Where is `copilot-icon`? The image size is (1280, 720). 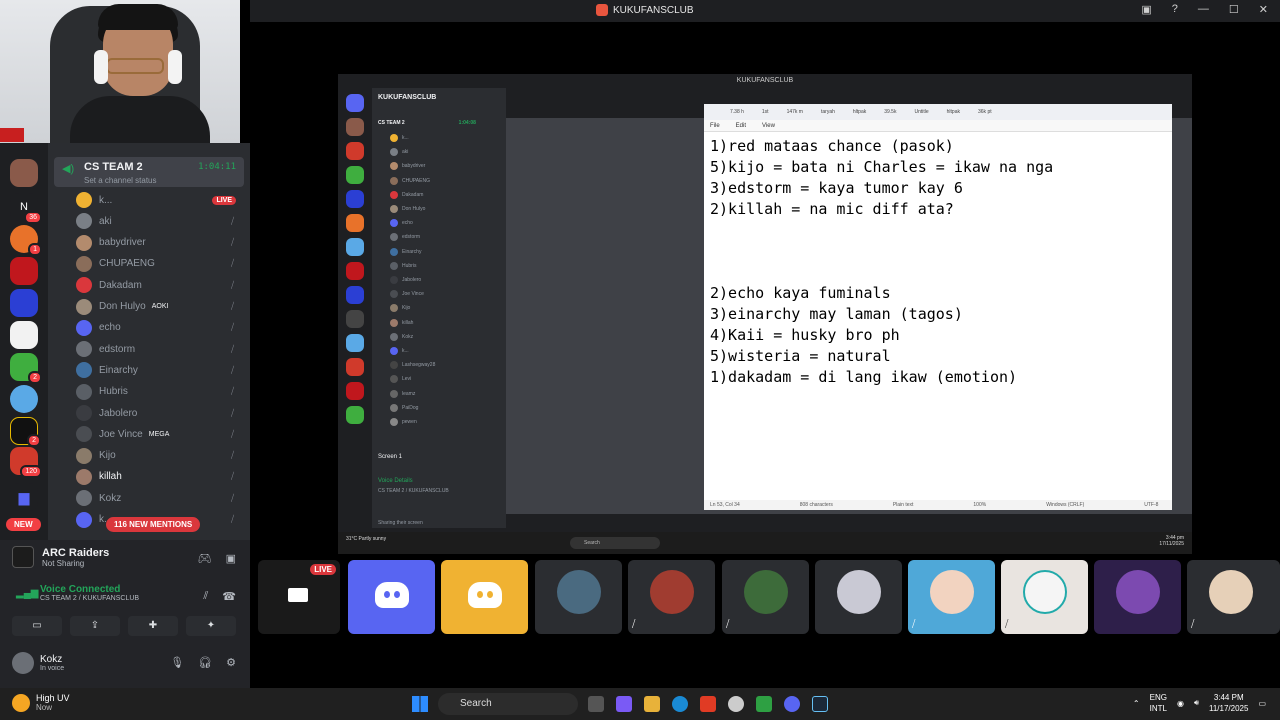 copilot-icon is located at coordinates (624, 704).